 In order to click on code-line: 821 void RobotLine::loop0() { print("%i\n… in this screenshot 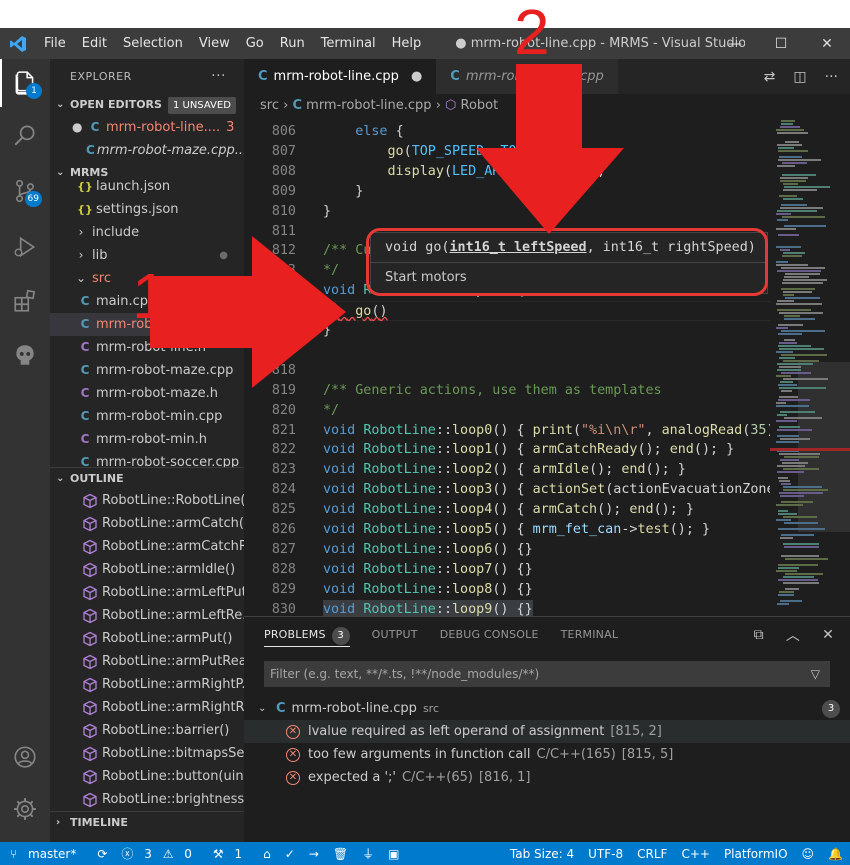, I will do `click(507, 431)`.